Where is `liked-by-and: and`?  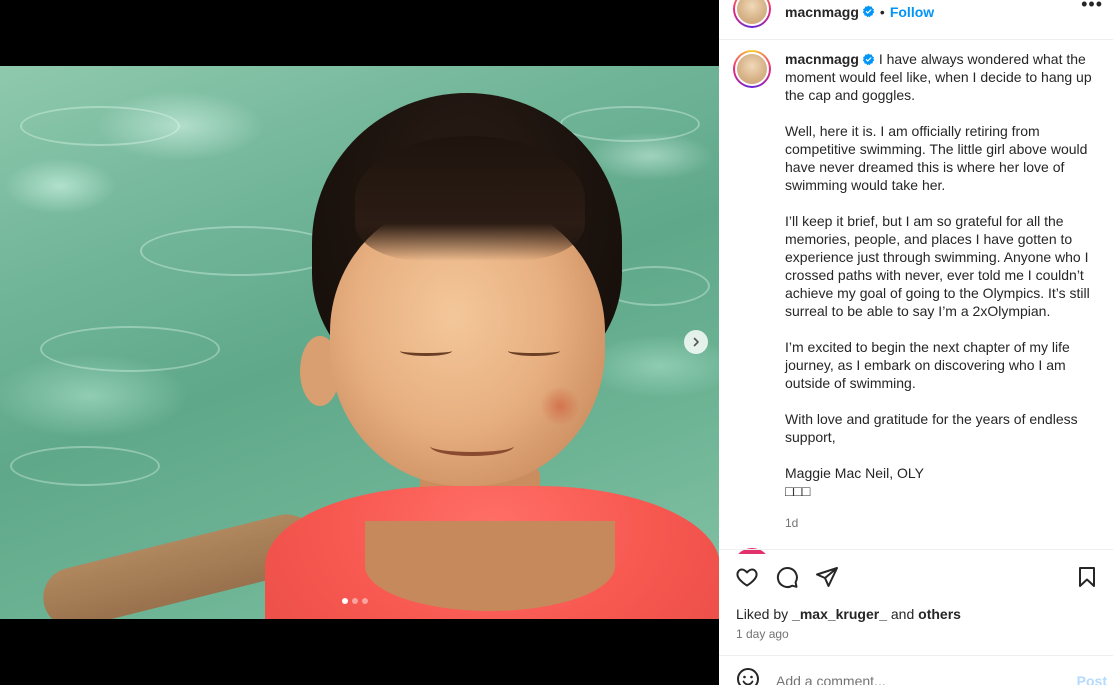 liked-by-and: and is located at coordinates (902, 614).